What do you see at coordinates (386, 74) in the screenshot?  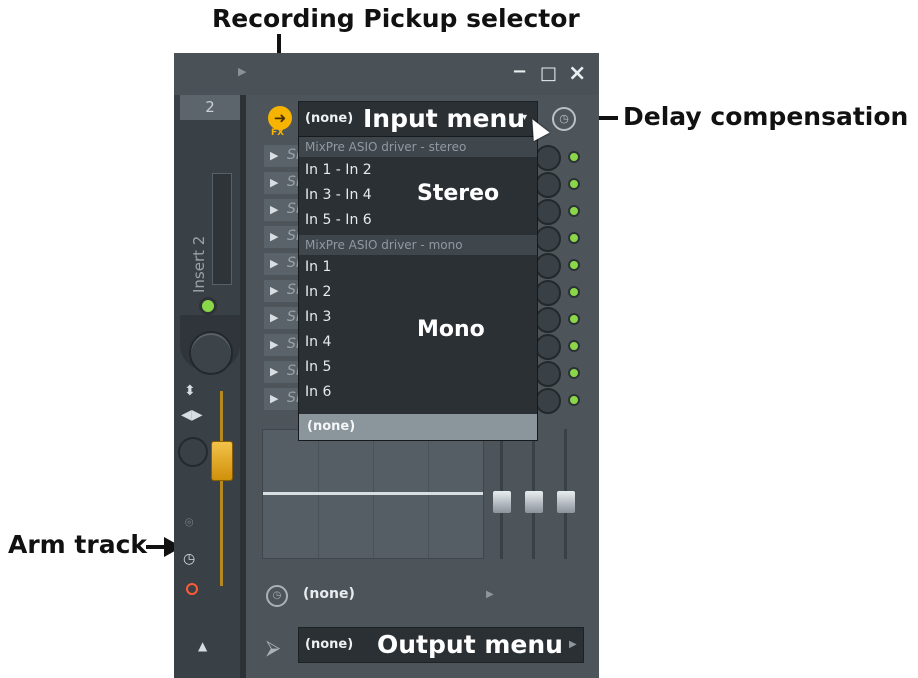 I see `title-bar: ▶ − □ ×` at bounding box center [386, 74].